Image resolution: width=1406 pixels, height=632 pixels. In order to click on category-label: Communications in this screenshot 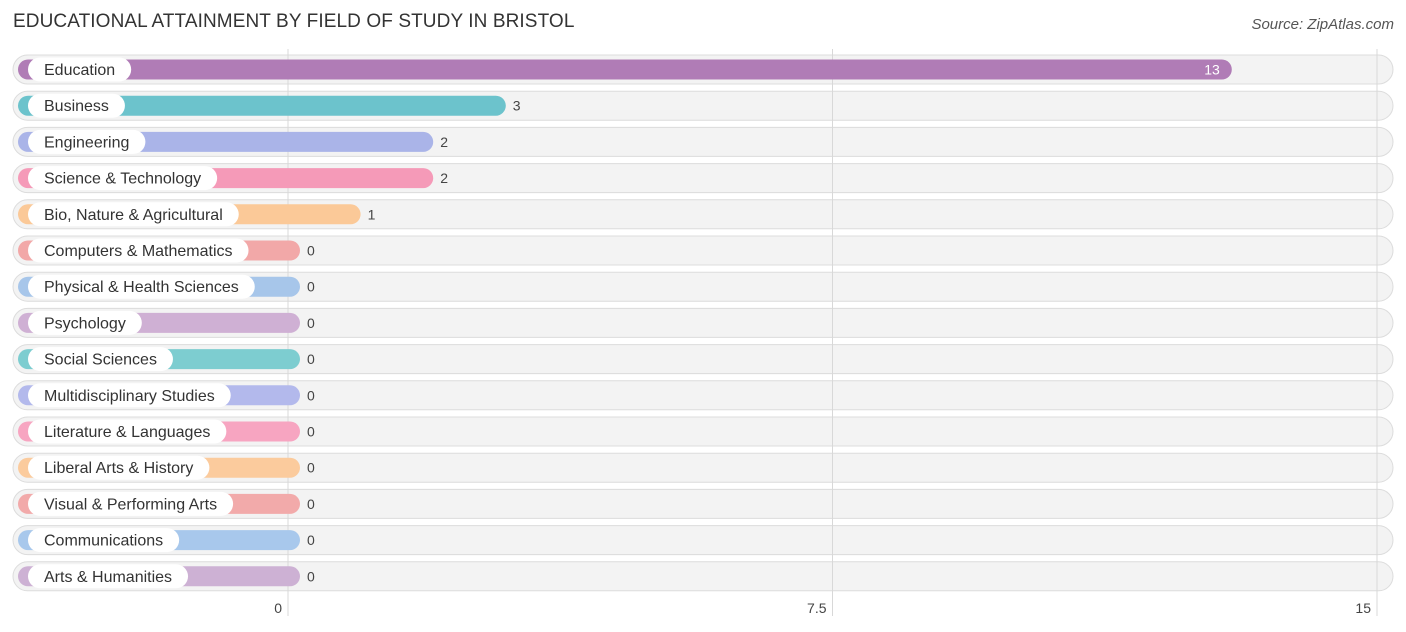, I will do `click(103, 541)`.